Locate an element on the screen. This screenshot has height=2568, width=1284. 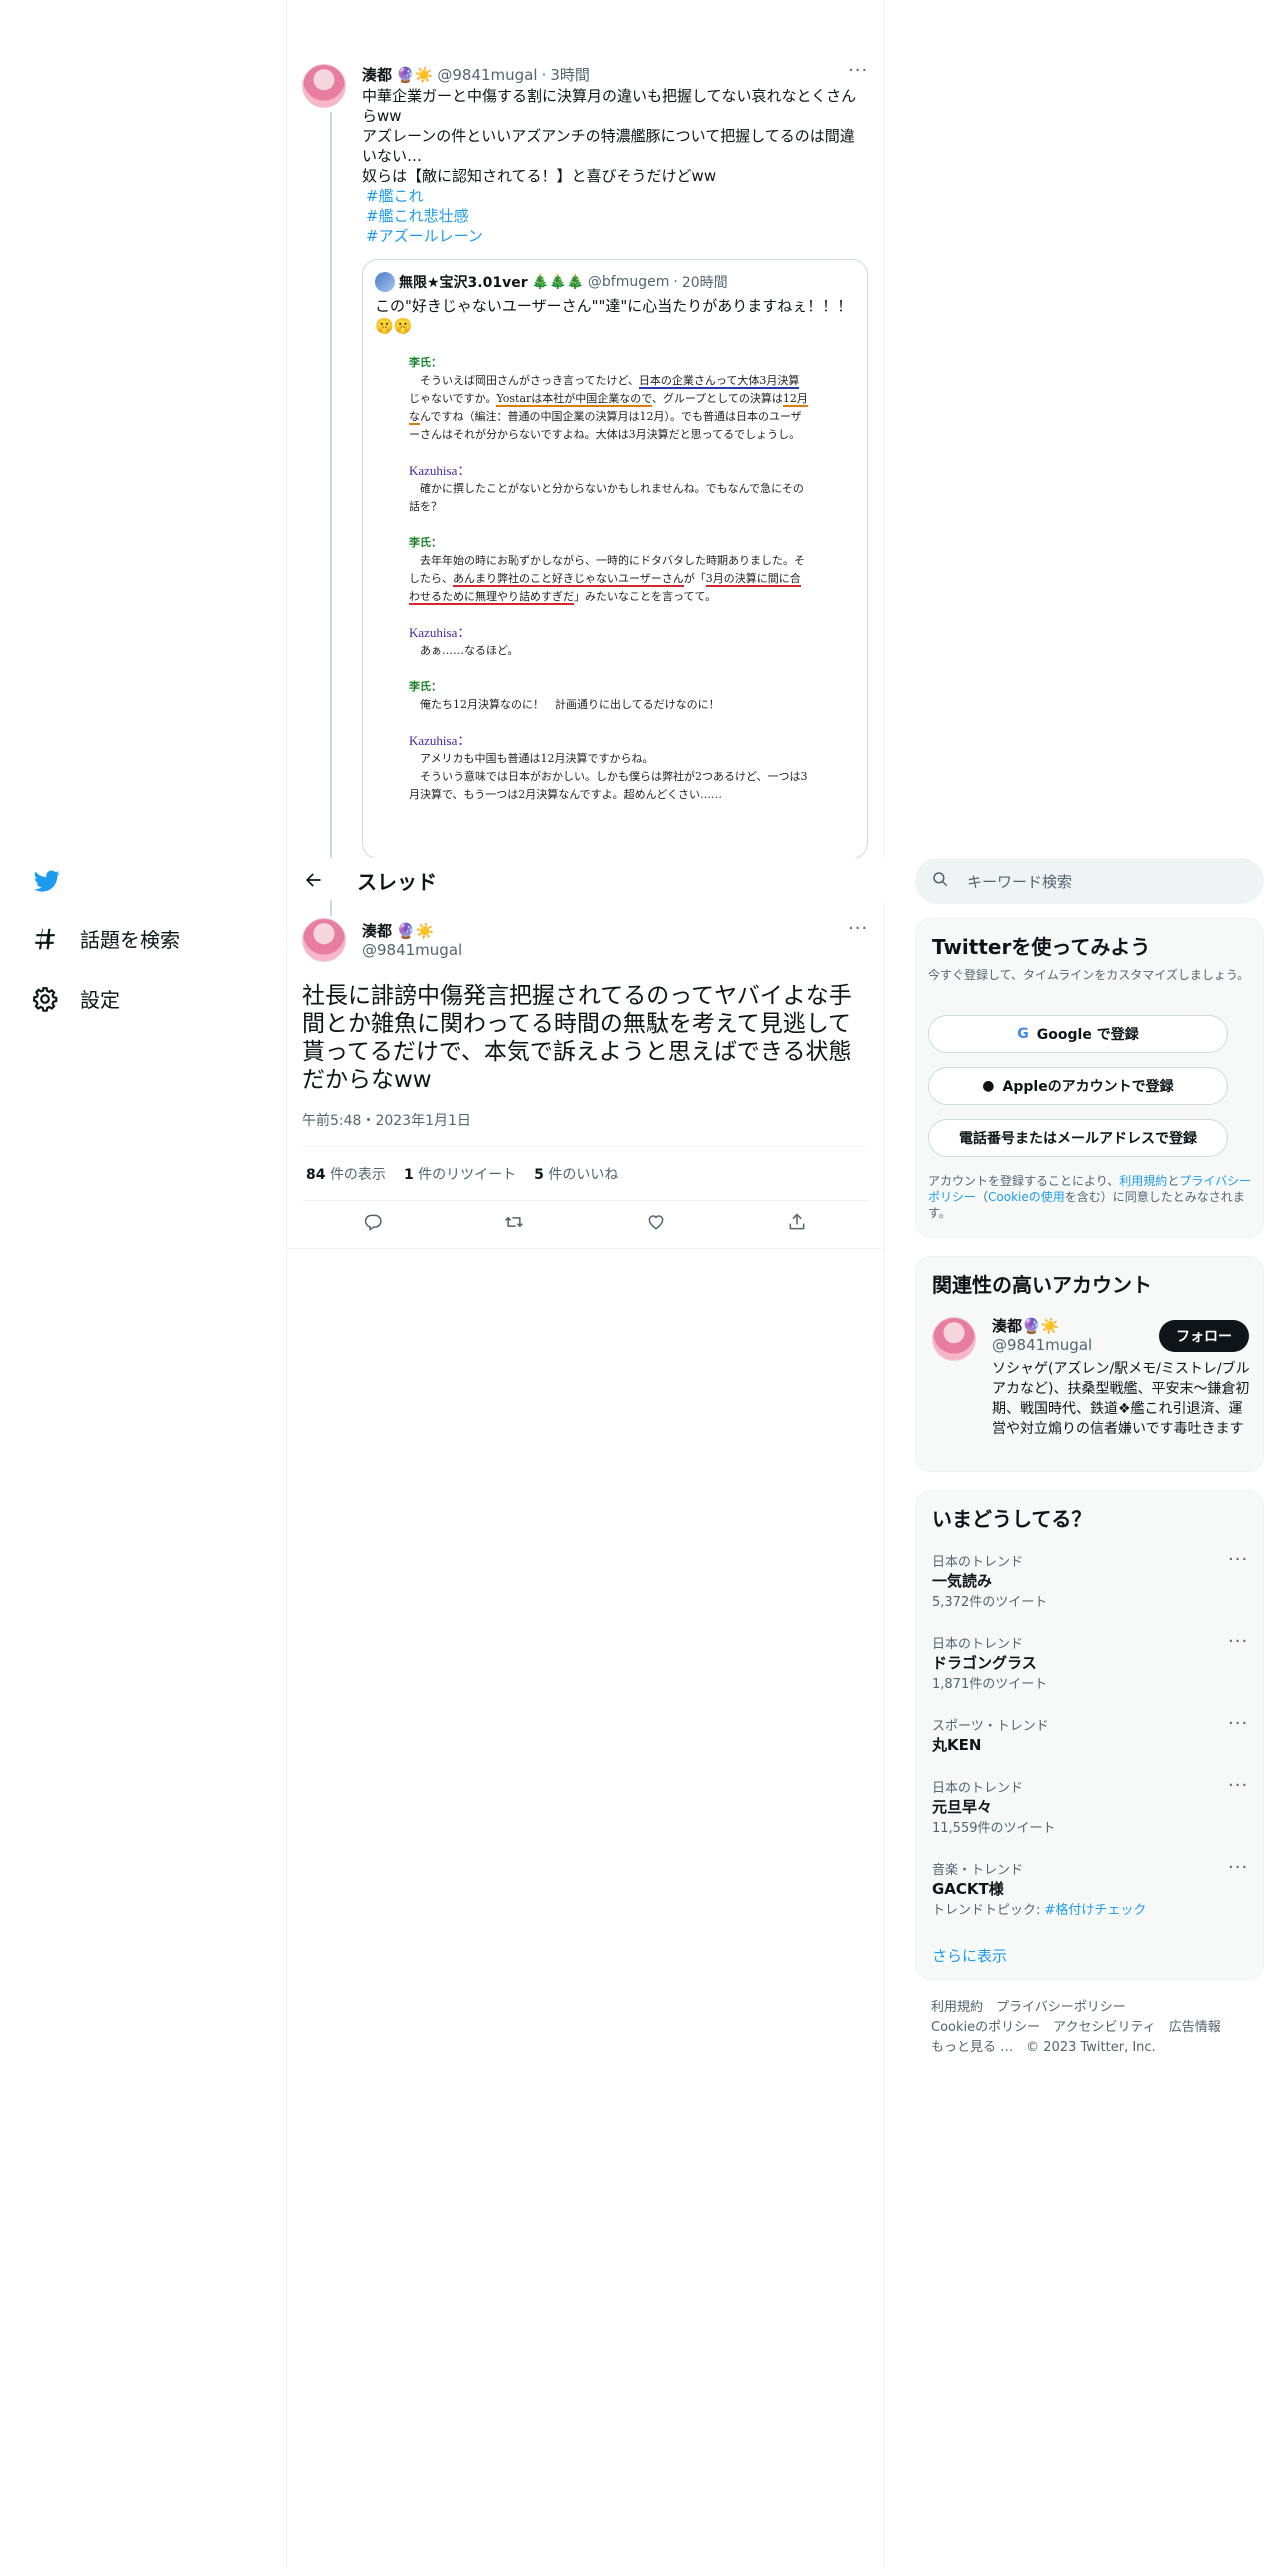
views-stat: 84 件の表示 is located at coordinates (346, 1174).